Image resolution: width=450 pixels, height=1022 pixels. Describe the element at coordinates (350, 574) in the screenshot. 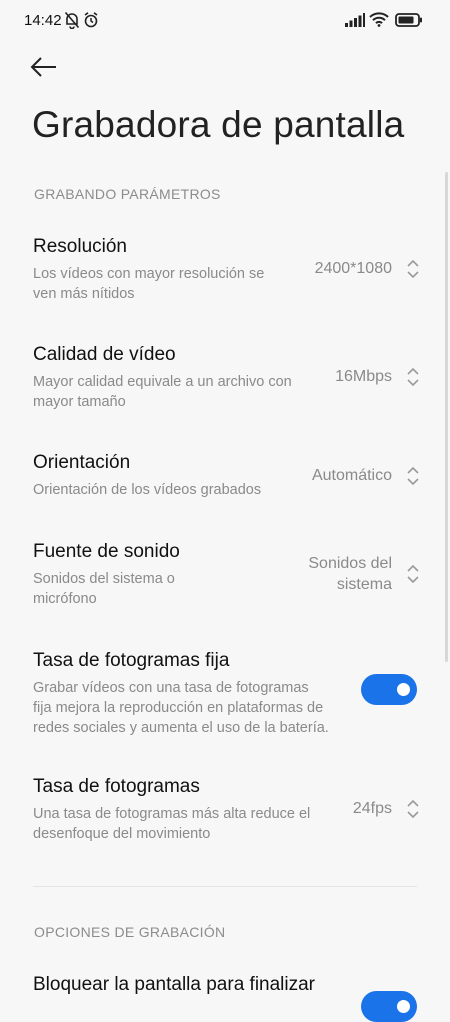

I see `setting-value: Sonidos del sistema` at that location.